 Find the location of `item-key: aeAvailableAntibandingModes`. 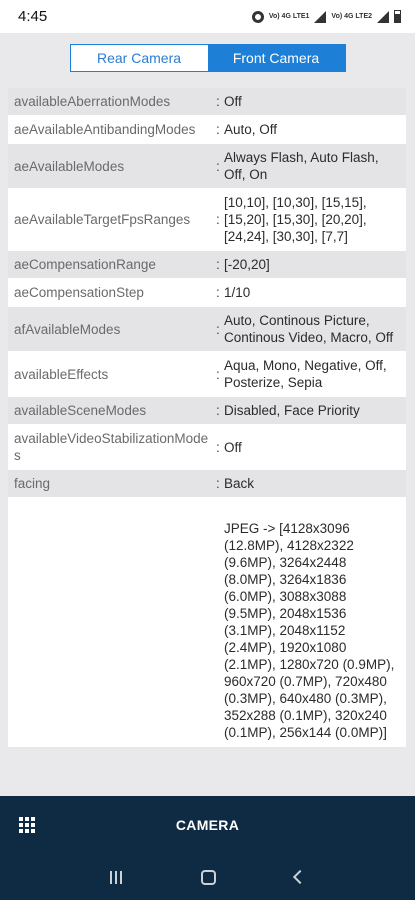

item-key: aeAvailableAntibandingModes is located at coordinates (105, 129).